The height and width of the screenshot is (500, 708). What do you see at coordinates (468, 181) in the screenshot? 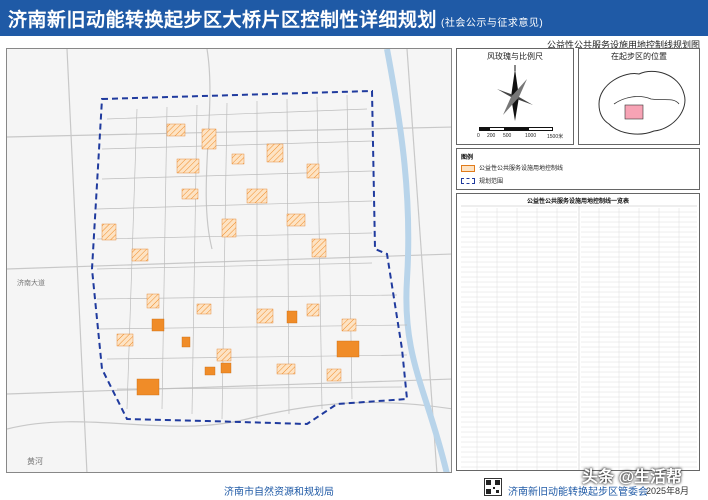
I see `legend-swatch-boundary` at bounding box center [468, 181].